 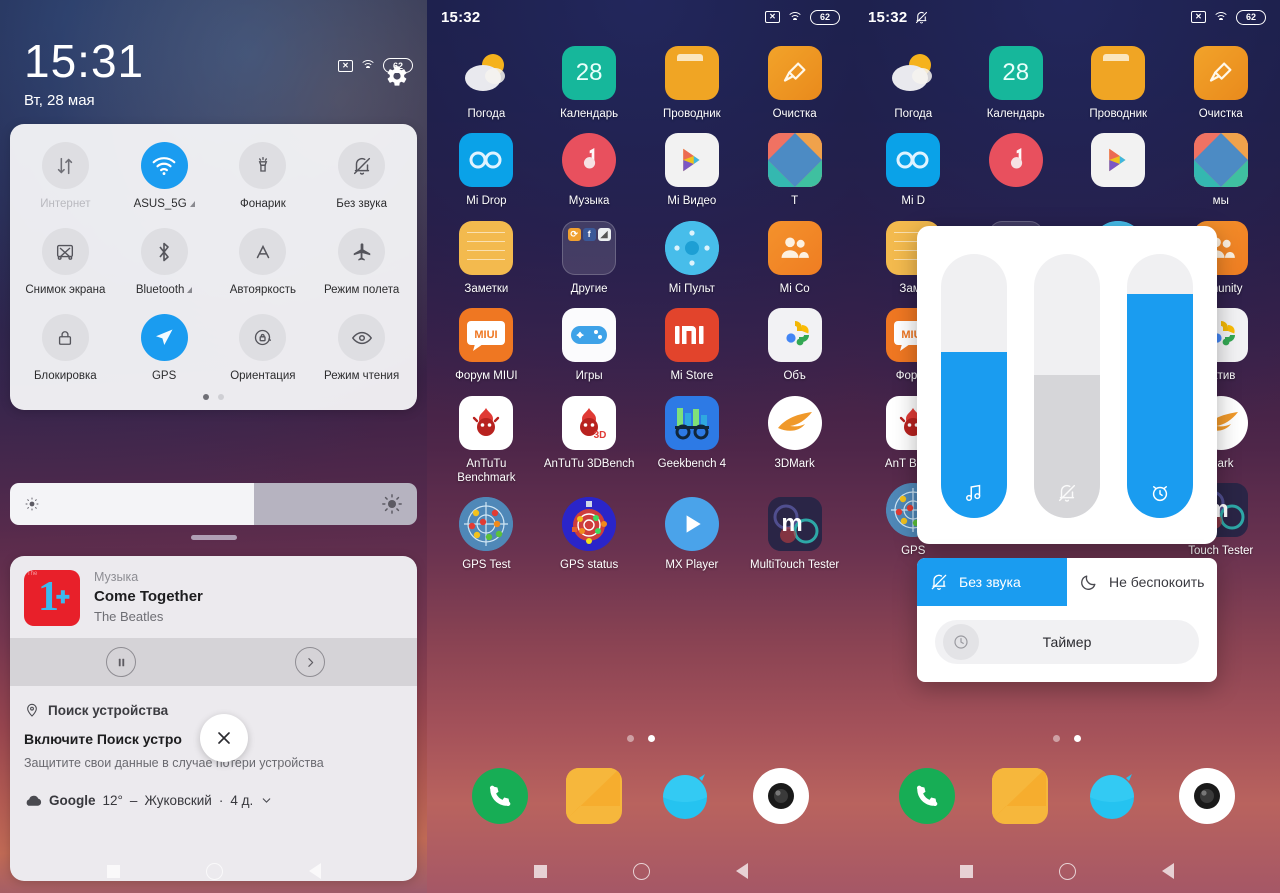 I want to click on app-item: Объ, so click(x=794, y=345).